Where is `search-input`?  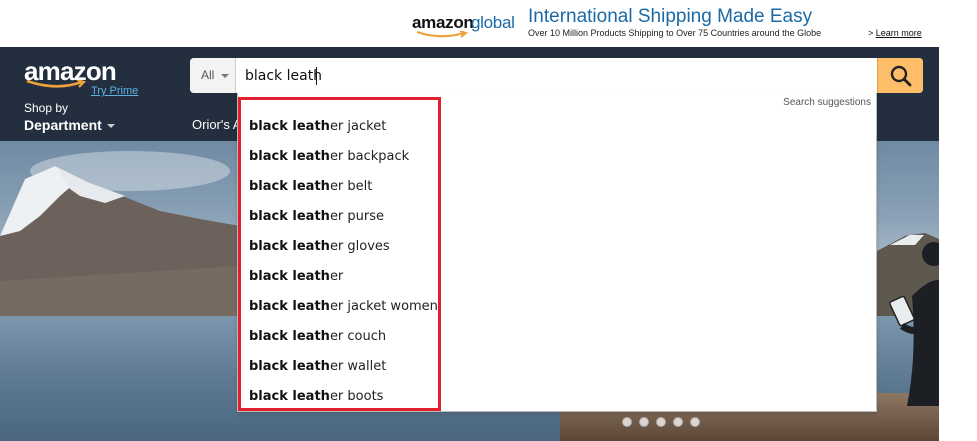 search-input is located at coordinates (557, 75).